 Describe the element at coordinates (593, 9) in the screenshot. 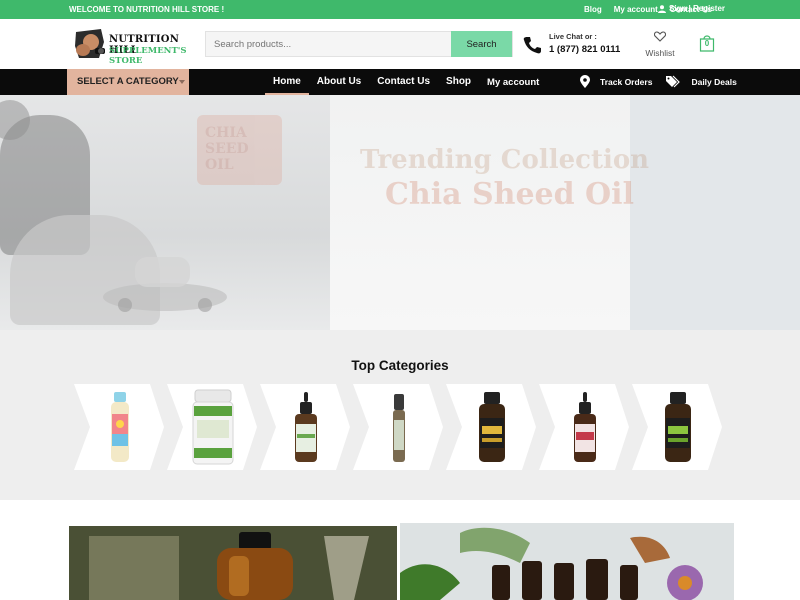

I see `top-link-blog: Blog` at that location.